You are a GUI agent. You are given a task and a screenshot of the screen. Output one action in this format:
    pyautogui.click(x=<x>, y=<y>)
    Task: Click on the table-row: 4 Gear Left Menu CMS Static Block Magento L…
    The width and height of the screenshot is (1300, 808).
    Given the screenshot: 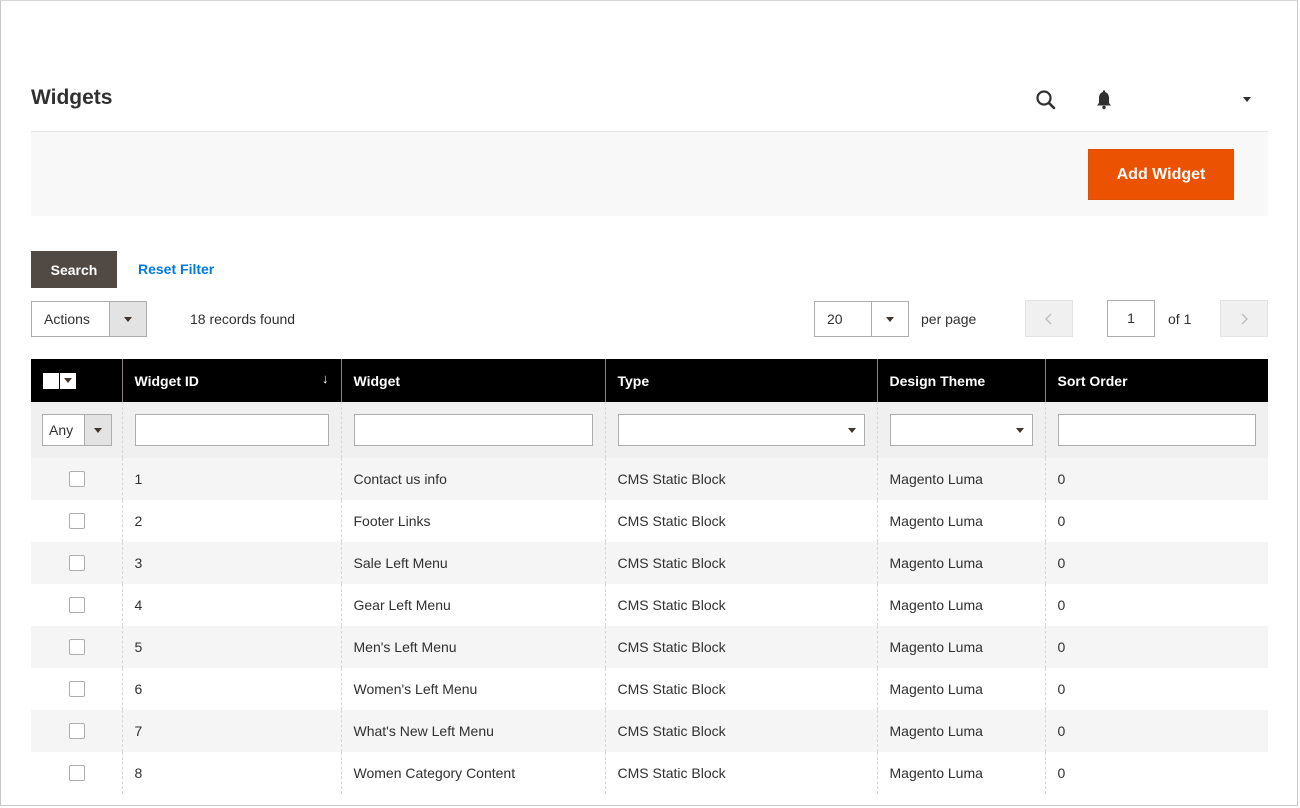 What is the action you would take?
    pyautogui.click(x=649, y=605)
    